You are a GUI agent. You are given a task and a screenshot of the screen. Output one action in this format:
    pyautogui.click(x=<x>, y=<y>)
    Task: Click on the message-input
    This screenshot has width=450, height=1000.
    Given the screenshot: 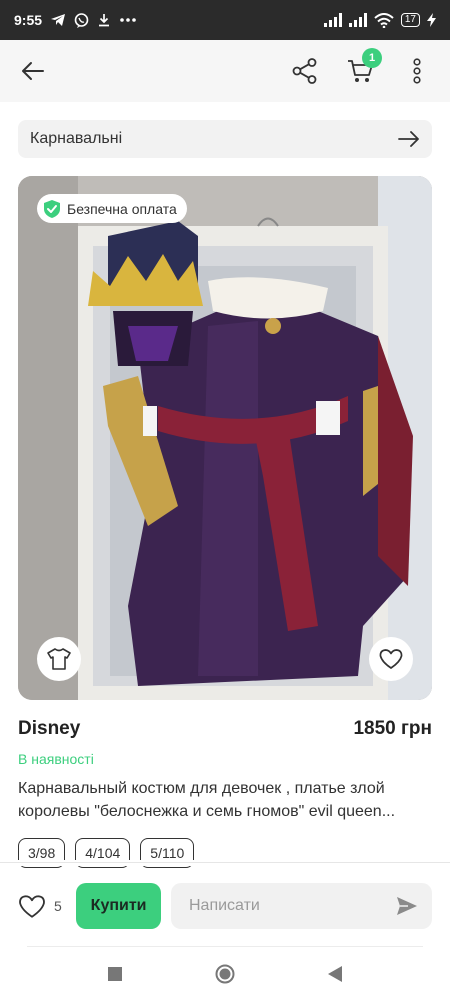 What is the action you would take?
    pyautogui.click(x=292, y=906)
    